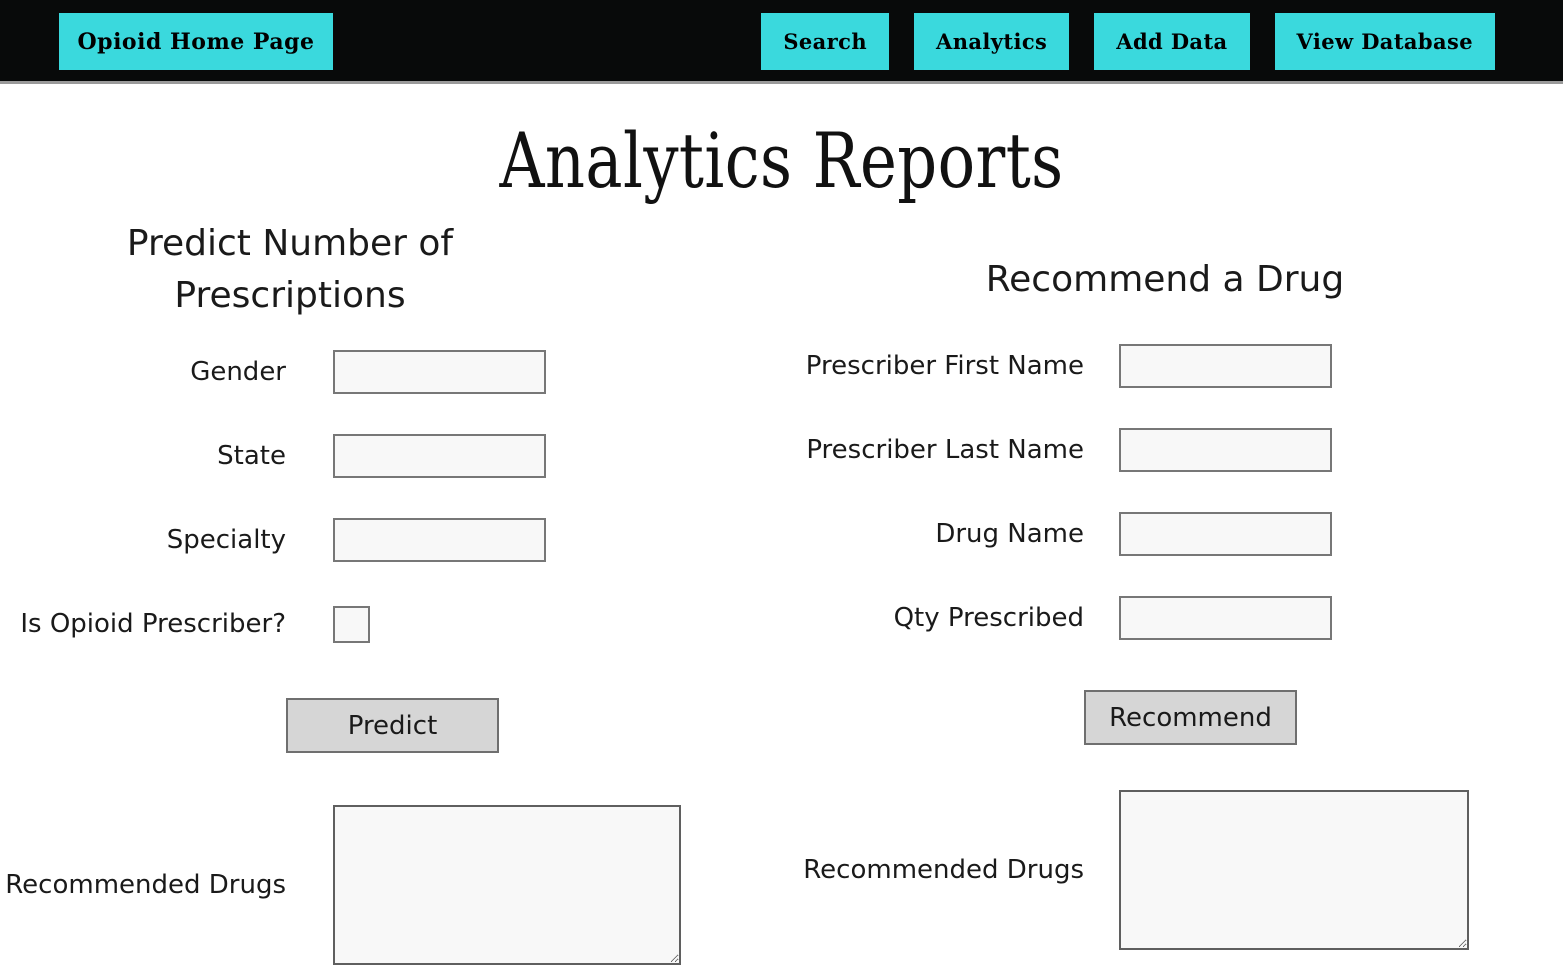 The image size is (1563, 965). What do you see at coordinates (944, 365) in the screenshot?
I see `recommend-label-prescriber-first-name: Prescriber First Name` at bounding box center [944, 365].